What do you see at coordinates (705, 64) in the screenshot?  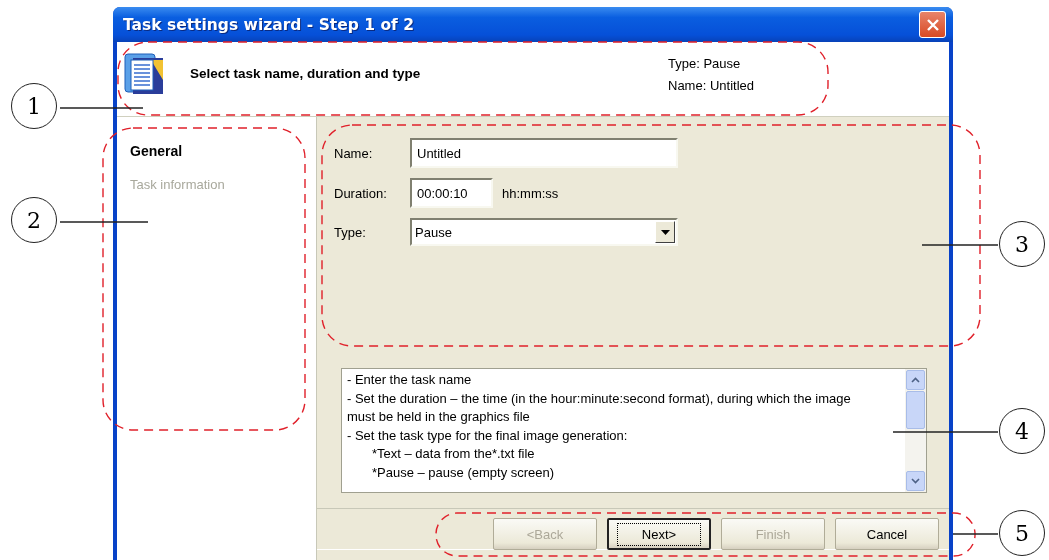 I see `summary-text: Type: Pause` at bounding box center [705, 64].